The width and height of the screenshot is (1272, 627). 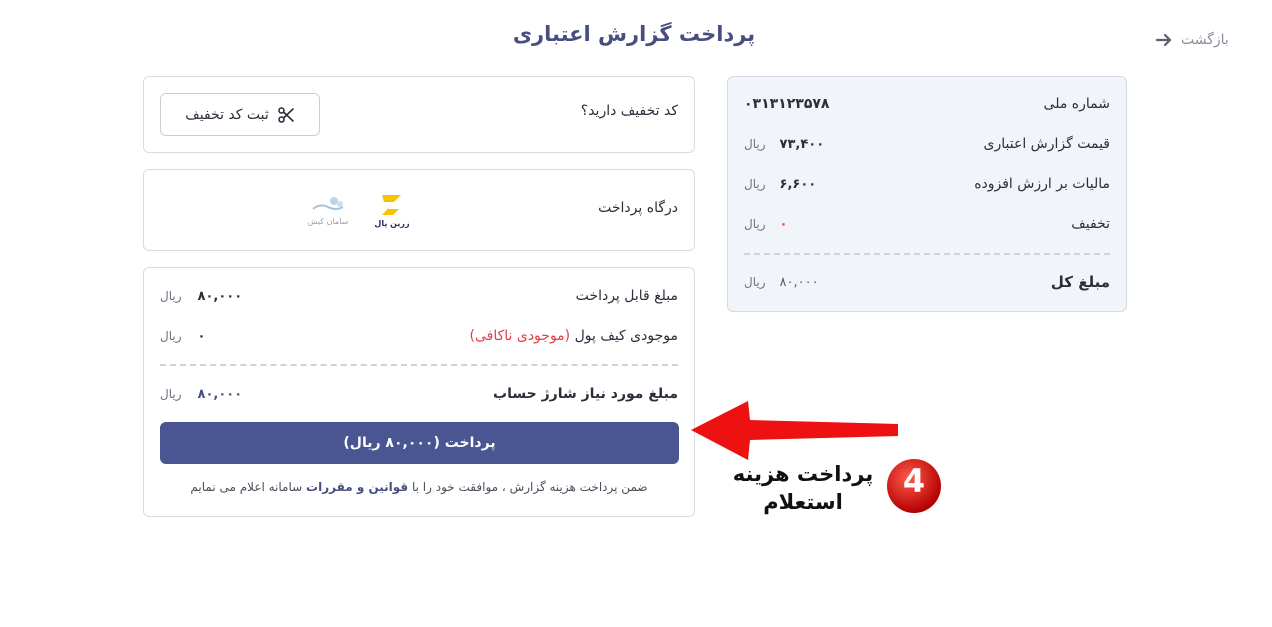 I want to click on back-label: بازگشت, so click(x=1205, y=40).